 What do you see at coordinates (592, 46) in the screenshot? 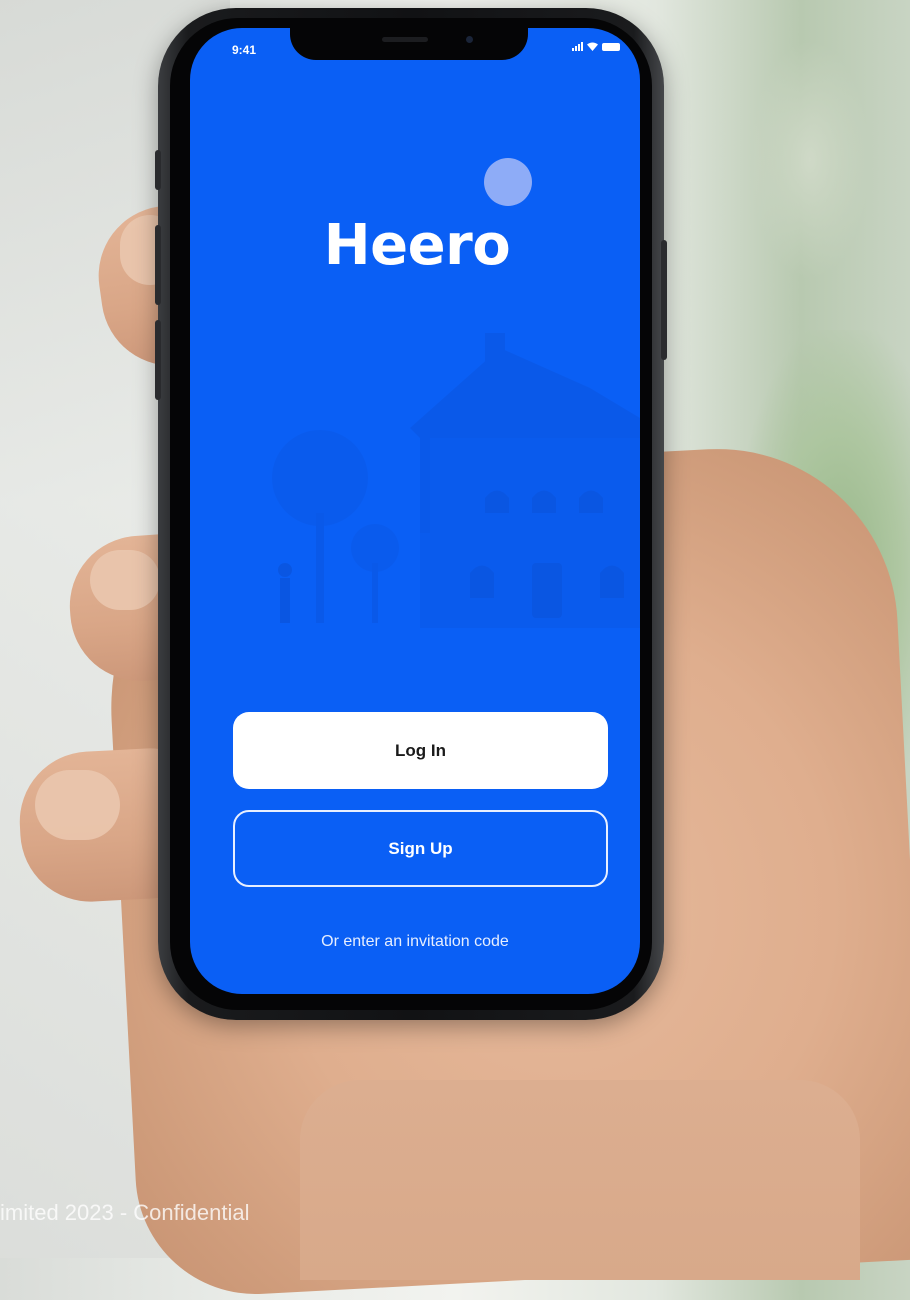
I see `wifi-icon` at bounding box center [592, 46].